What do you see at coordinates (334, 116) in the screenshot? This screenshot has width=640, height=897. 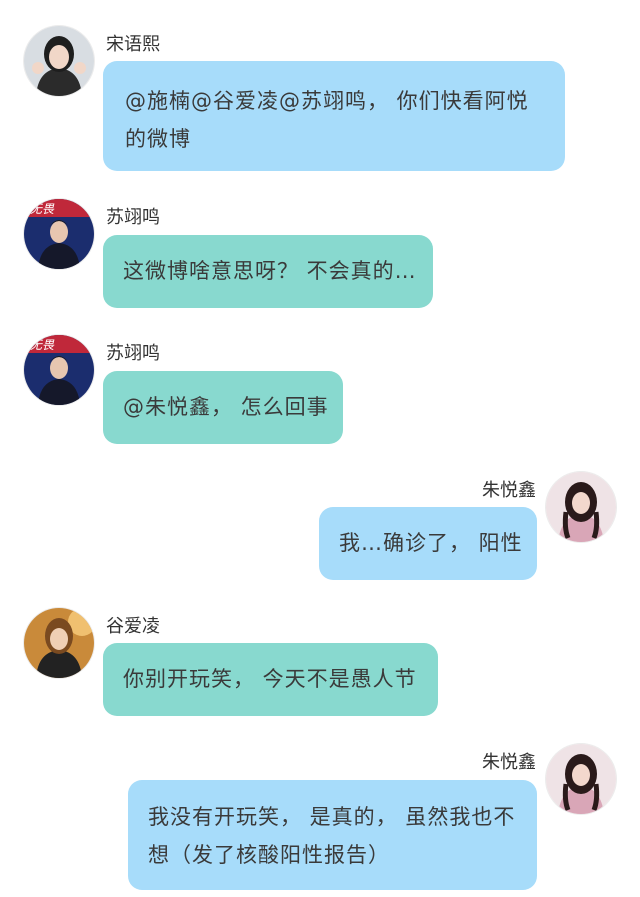 I see `message-bubble: @施楠@谷爱凌@苏翊鸣， 你们快看阿悦的微博` at bounding box center [334, 116].